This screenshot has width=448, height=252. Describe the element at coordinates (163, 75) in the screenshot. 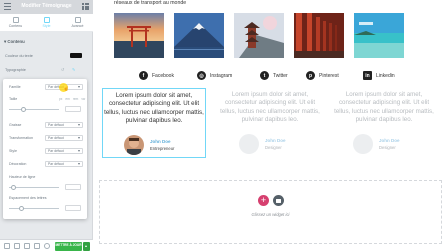

I see `social-facebook-label: Facebook` at that location.